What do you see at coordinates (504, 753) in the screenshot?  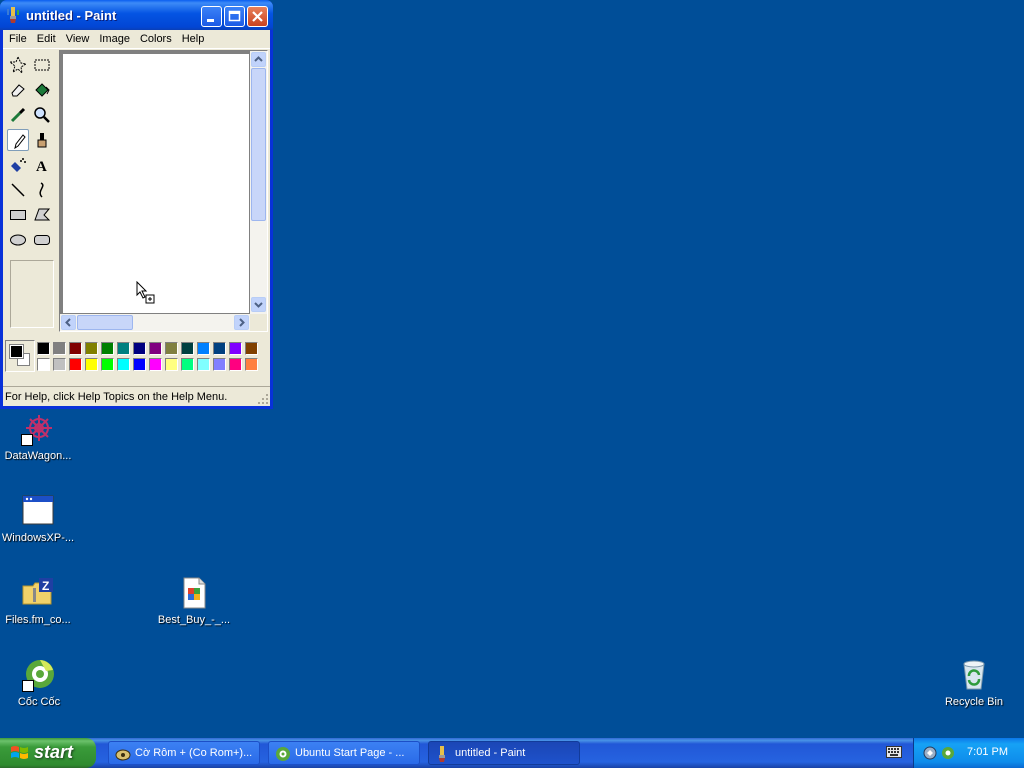 I see `taskbar-item-paint: untitled - Paint` at bounding box center [504, 753].